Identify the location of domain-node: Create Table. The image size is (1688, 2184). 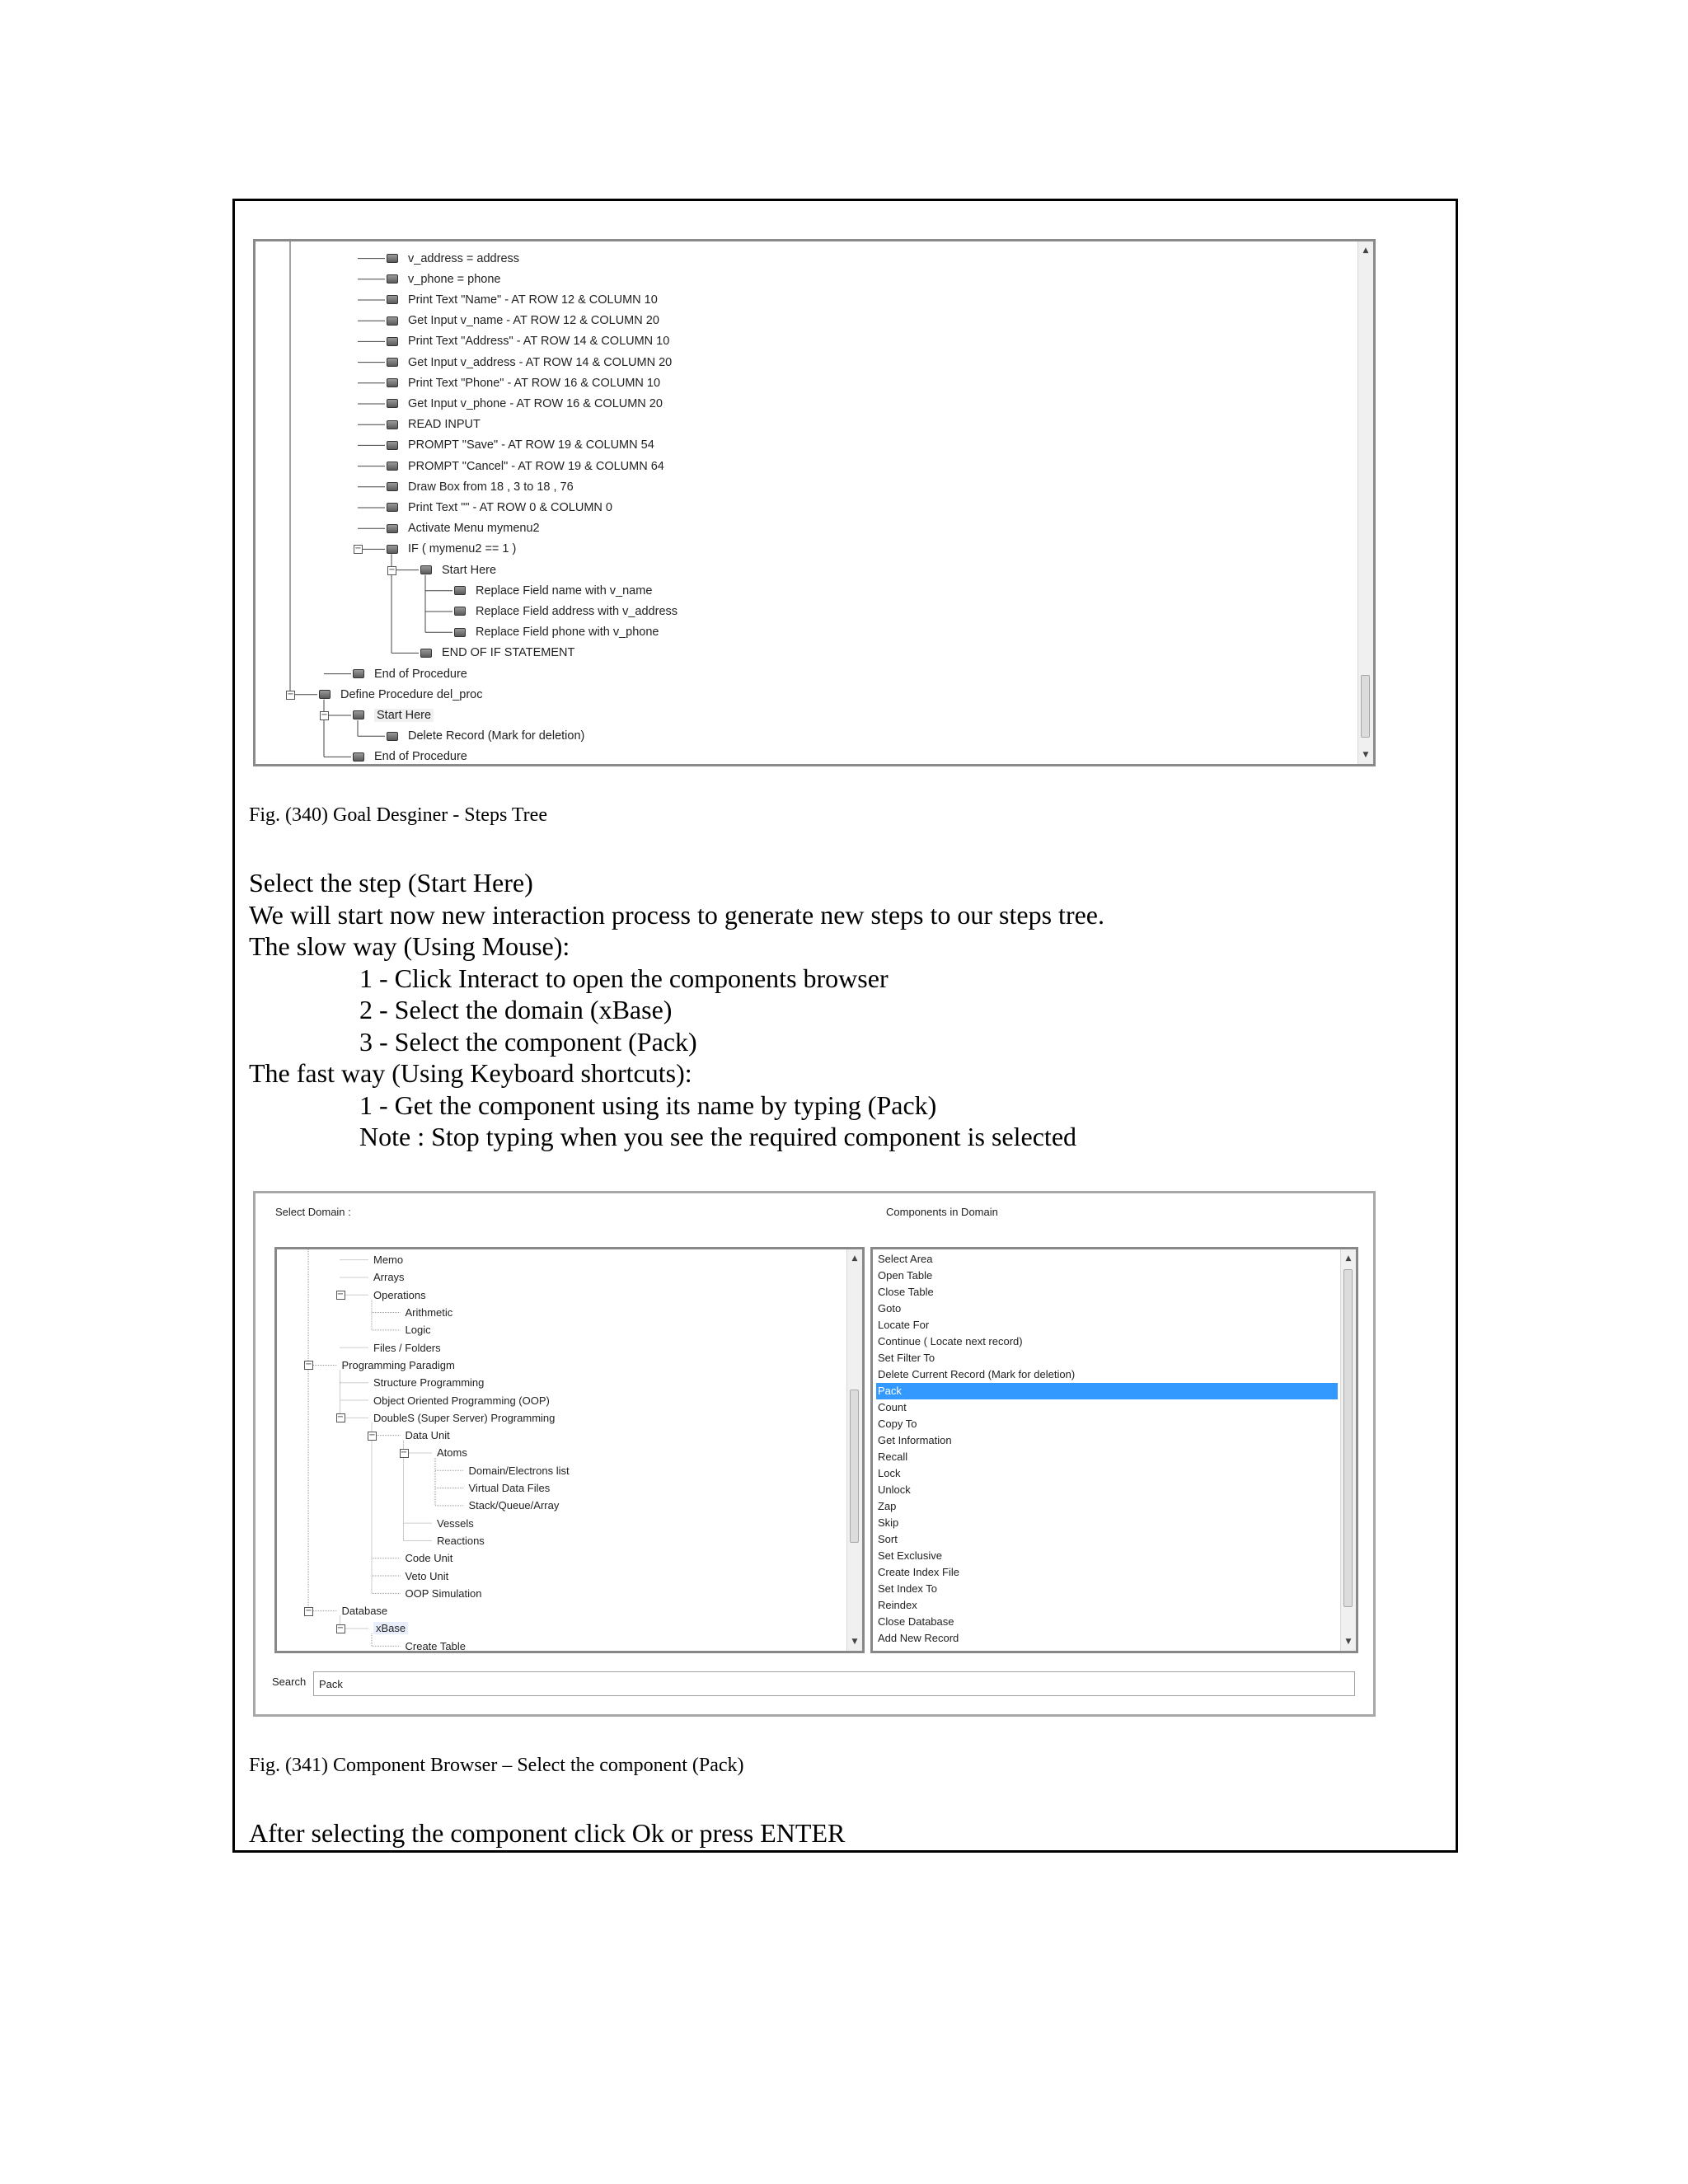
(436, 1644).